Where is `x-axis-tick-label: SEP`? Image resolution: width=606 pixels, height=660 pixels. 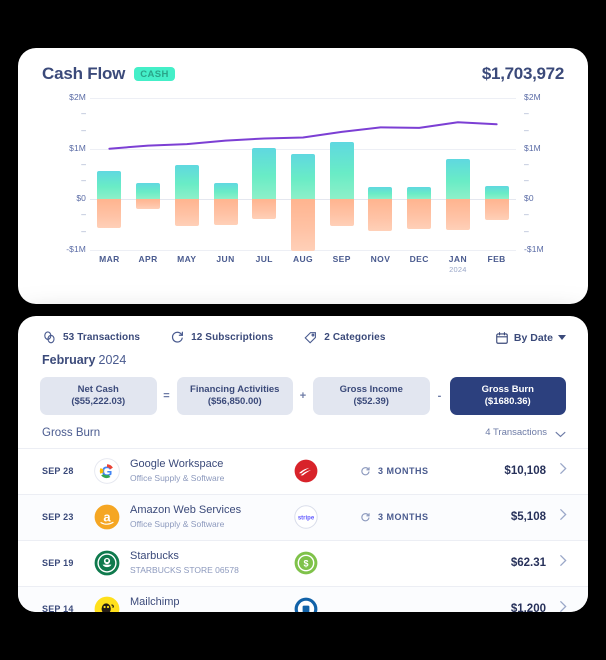 x-axis-tick-label: SEP is located at coordinates (341, 259).